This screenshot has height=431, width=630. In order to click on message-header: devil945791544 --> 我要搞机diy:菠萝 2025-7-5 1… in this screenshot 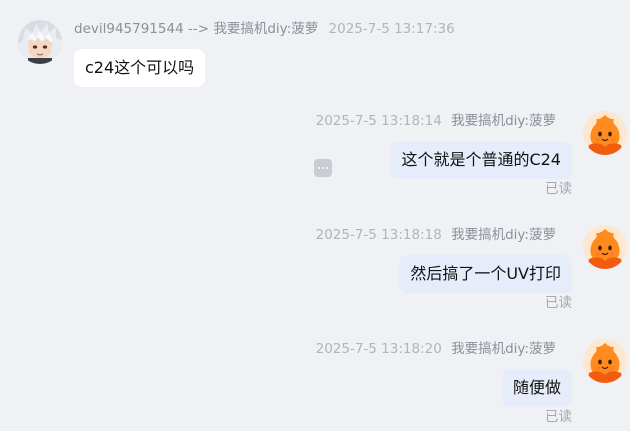, I will do `click(264, 29)`.